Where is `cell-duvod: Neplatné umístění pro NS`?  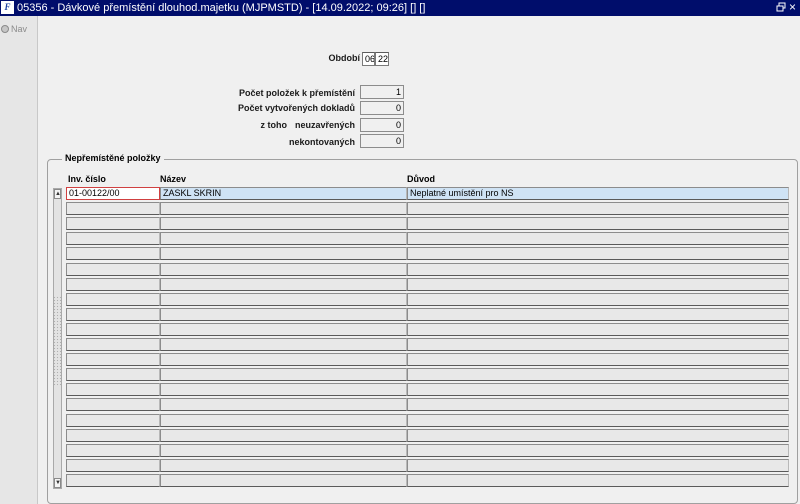 cell-duvod: Neplatné umístění pro NS is located at coordinates (598, 193).